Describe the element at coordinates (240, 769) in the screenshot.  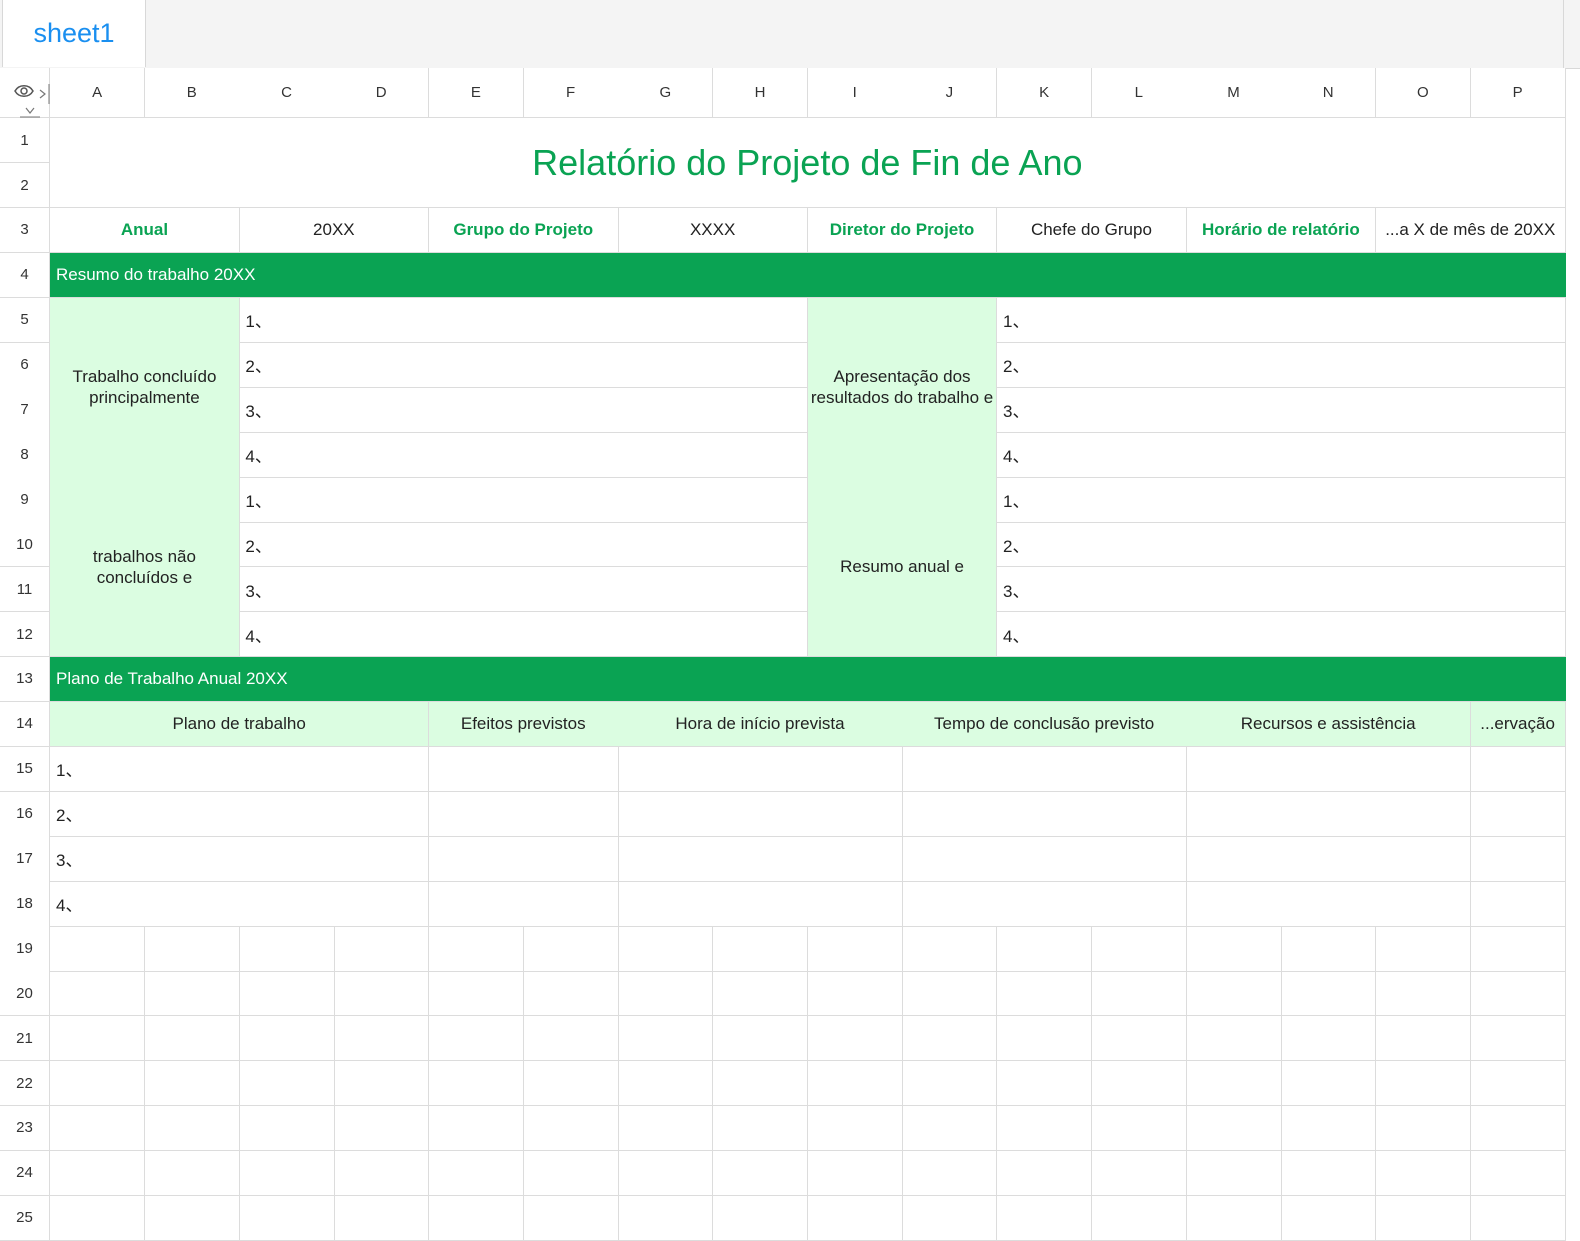
I see `plan-item: 1、` at that location.